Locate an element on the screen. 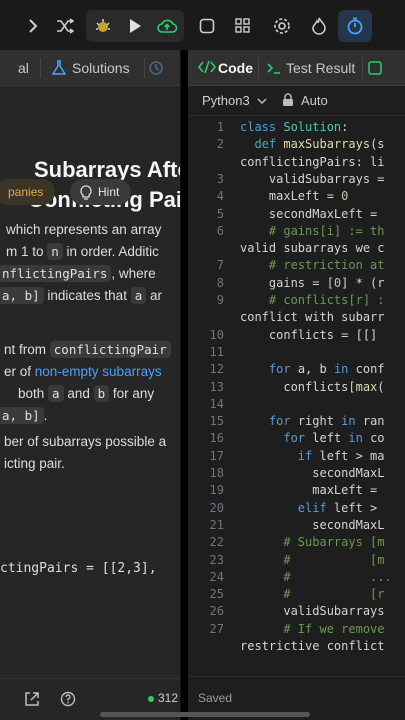  chevron-down-icon is located at coordinates (262, 101).